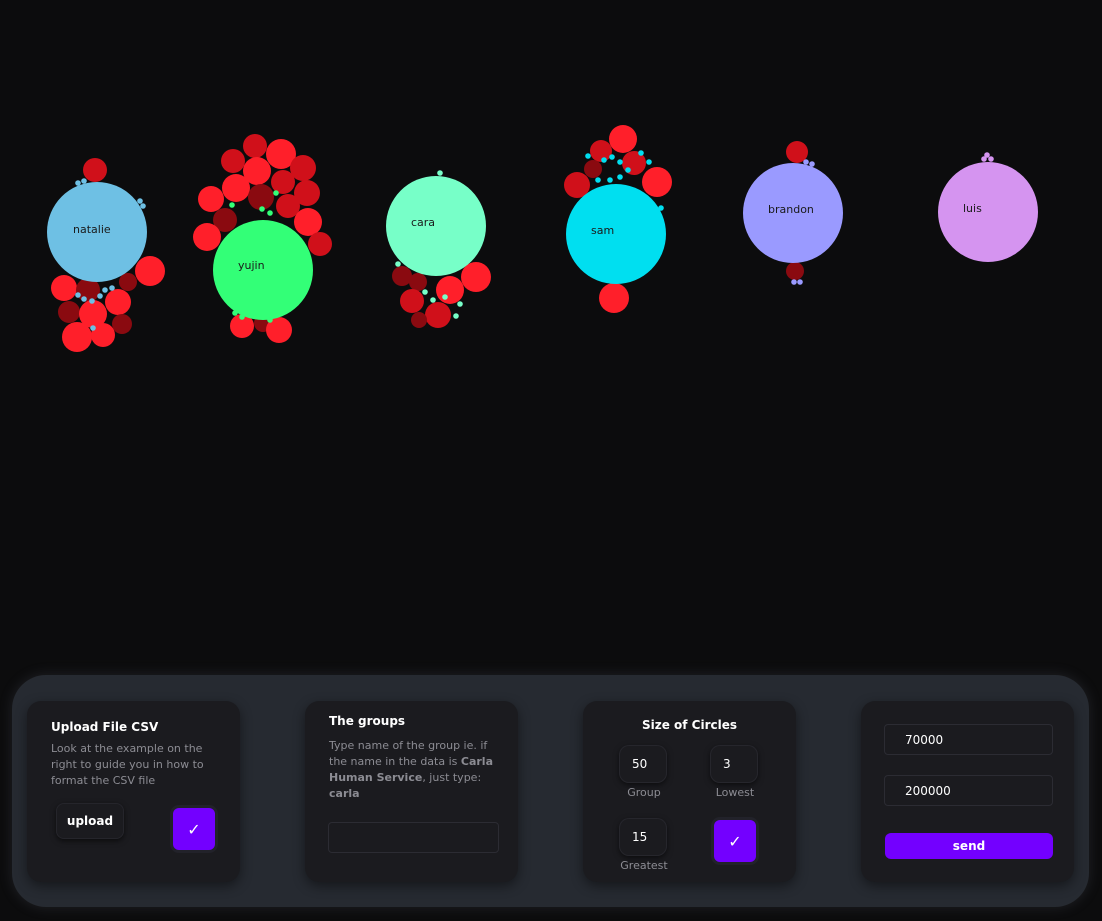 Image resolution: width=1102 pixels, height=921 pixels. I want to click on lowest-size-label: Lowest, so click(735, 792).